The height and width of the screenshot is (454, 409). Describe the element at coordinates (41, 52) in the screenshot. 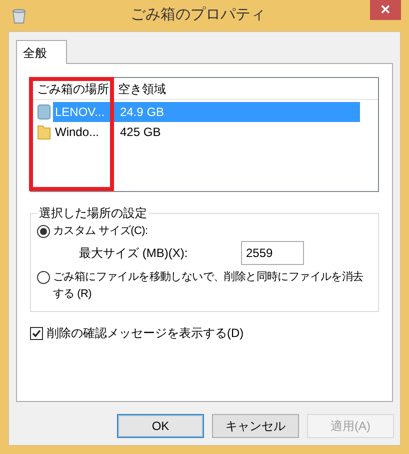

I see `tab: 全般` at that location.